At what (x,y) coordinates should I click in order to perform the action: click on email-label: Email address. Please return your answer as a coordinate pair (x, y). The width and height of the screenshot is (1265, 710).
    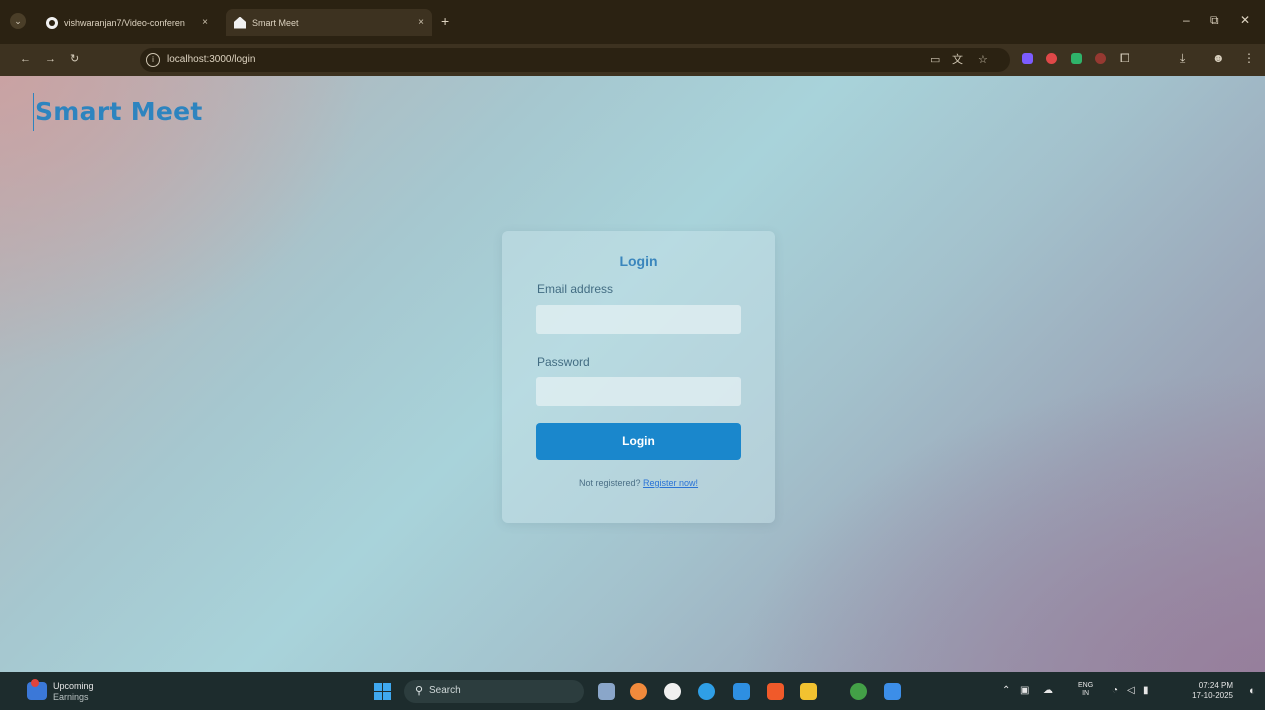
    Looking at the image, I should click on (575, 289).